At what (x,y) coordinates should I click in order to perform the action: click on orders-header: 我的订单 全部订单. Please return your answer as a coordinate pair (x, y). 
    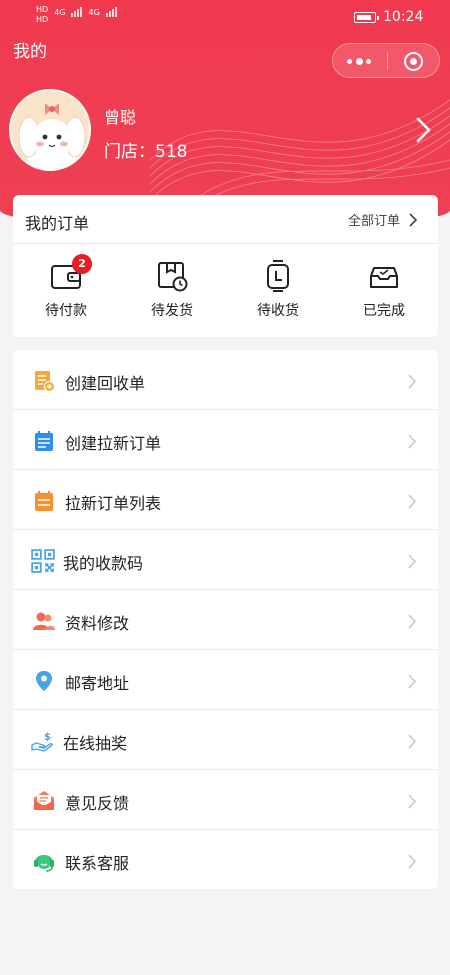
    Looking at the image, I should click on (225, 219).